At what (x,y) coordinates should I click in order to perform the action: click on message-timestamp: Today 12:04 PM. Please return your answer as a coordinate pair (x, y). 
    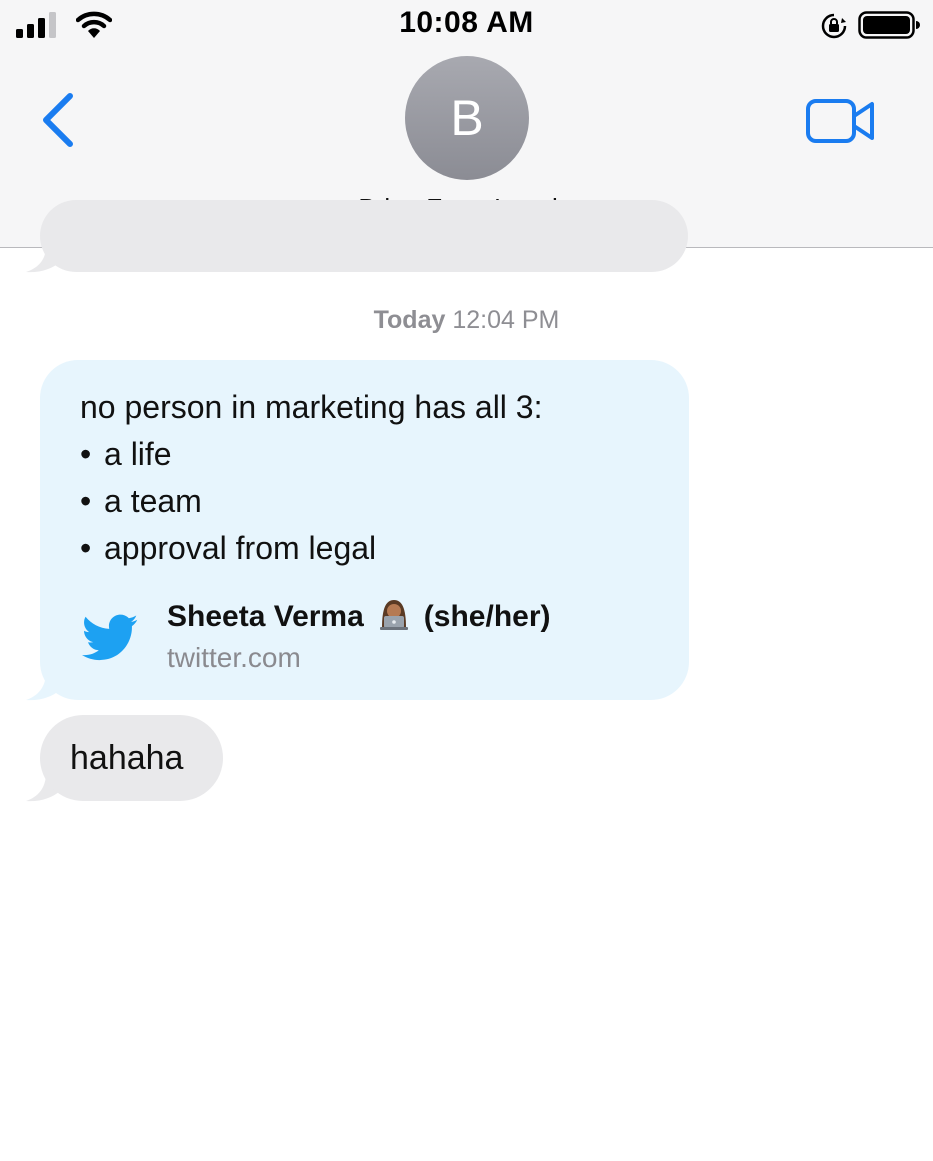
    Looking at the image, I should click on (466, 320).